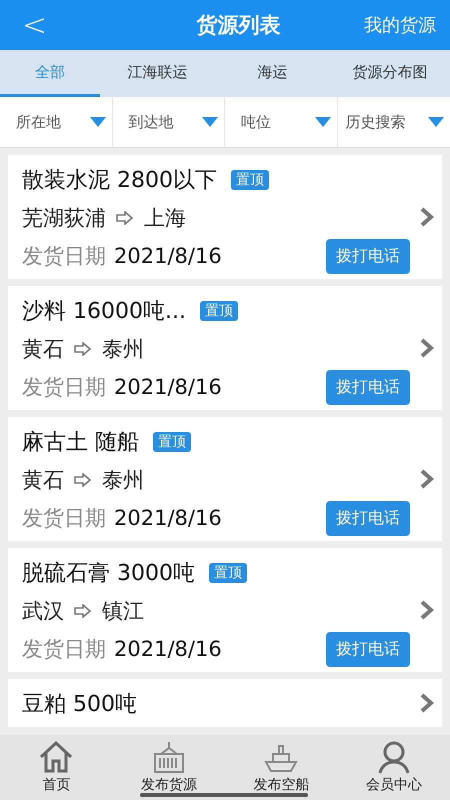 The image size is (450, 800). What do you see at coordinates (225, 348) in the screenshot?
I see `cargo-card: 沙料 16000吨... 置顶 黄石 泰州 发货日期 2021/8/16 拨打电话` at bounding box center [225, 348].